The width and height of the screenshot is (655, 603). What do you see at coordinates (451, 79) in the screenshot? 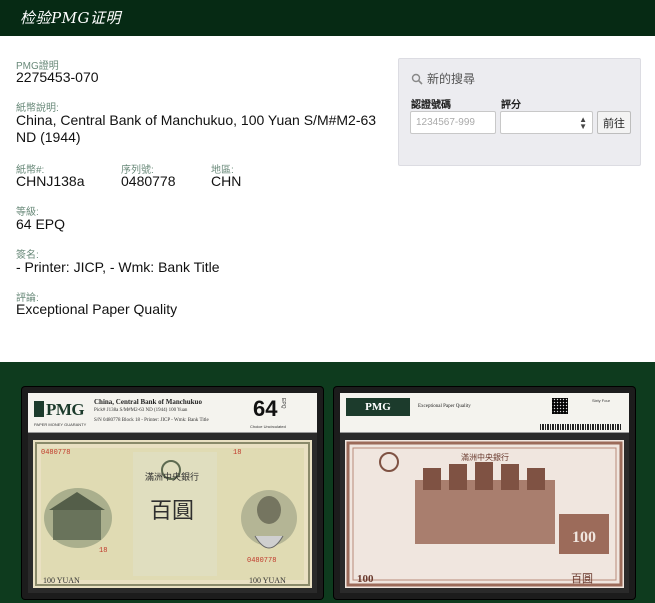
I see `search-title: 新的搜尋` at bounding box center [451, 79].